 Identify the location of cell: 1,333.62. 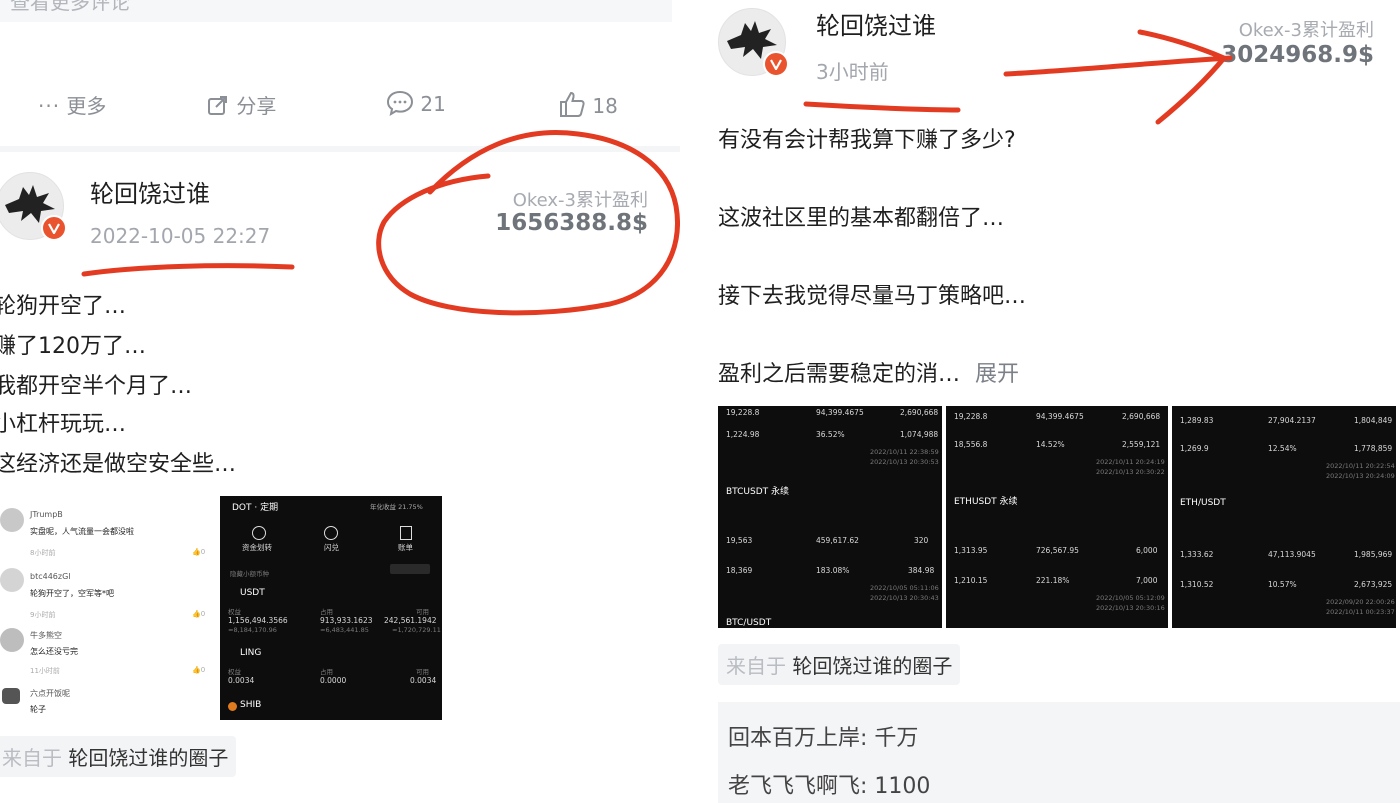
(1197, 554).